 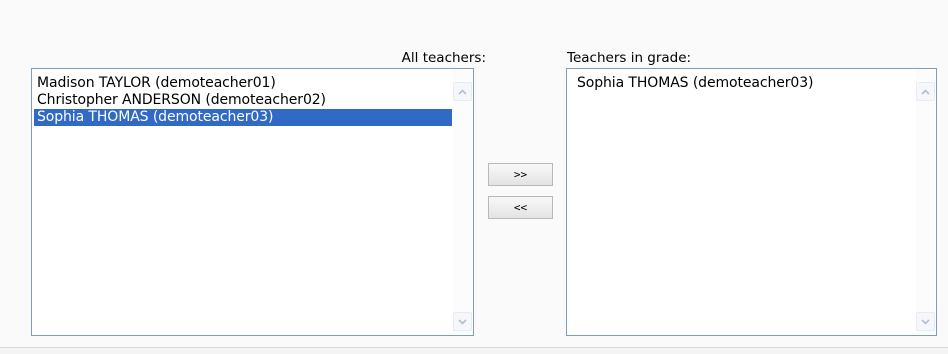 What do you see at coordinates (629, 58) in the screenshot?
I see `teachers-in-grade-label: Teachers in grade:` at bounding box center [629, 58].